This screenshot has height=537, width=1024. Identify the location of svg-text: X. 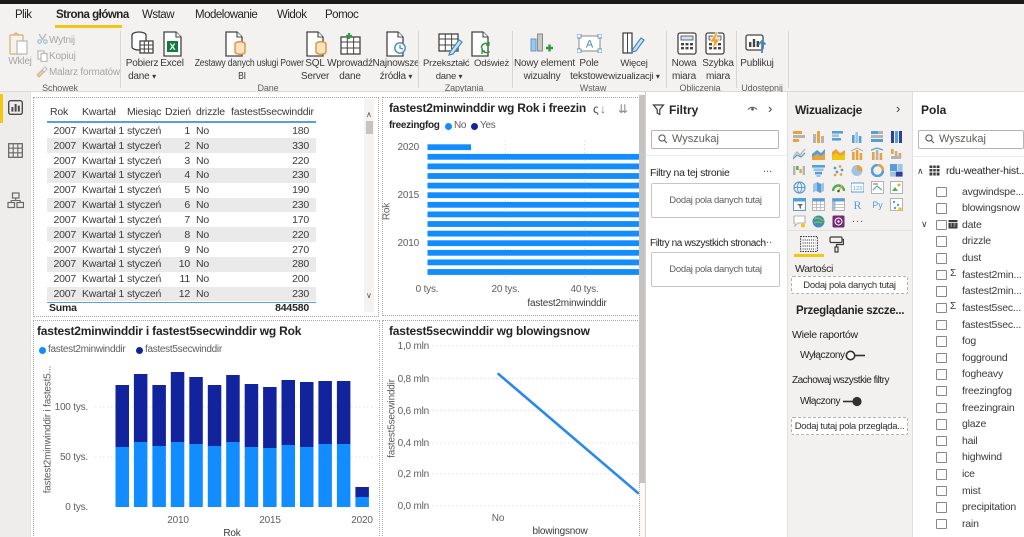
(172, 47).